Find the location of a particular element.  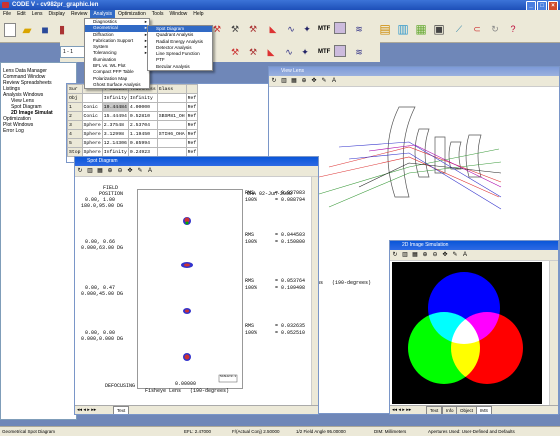

submenu-item: Bezular Analysis is located at coordinates (180, 67).